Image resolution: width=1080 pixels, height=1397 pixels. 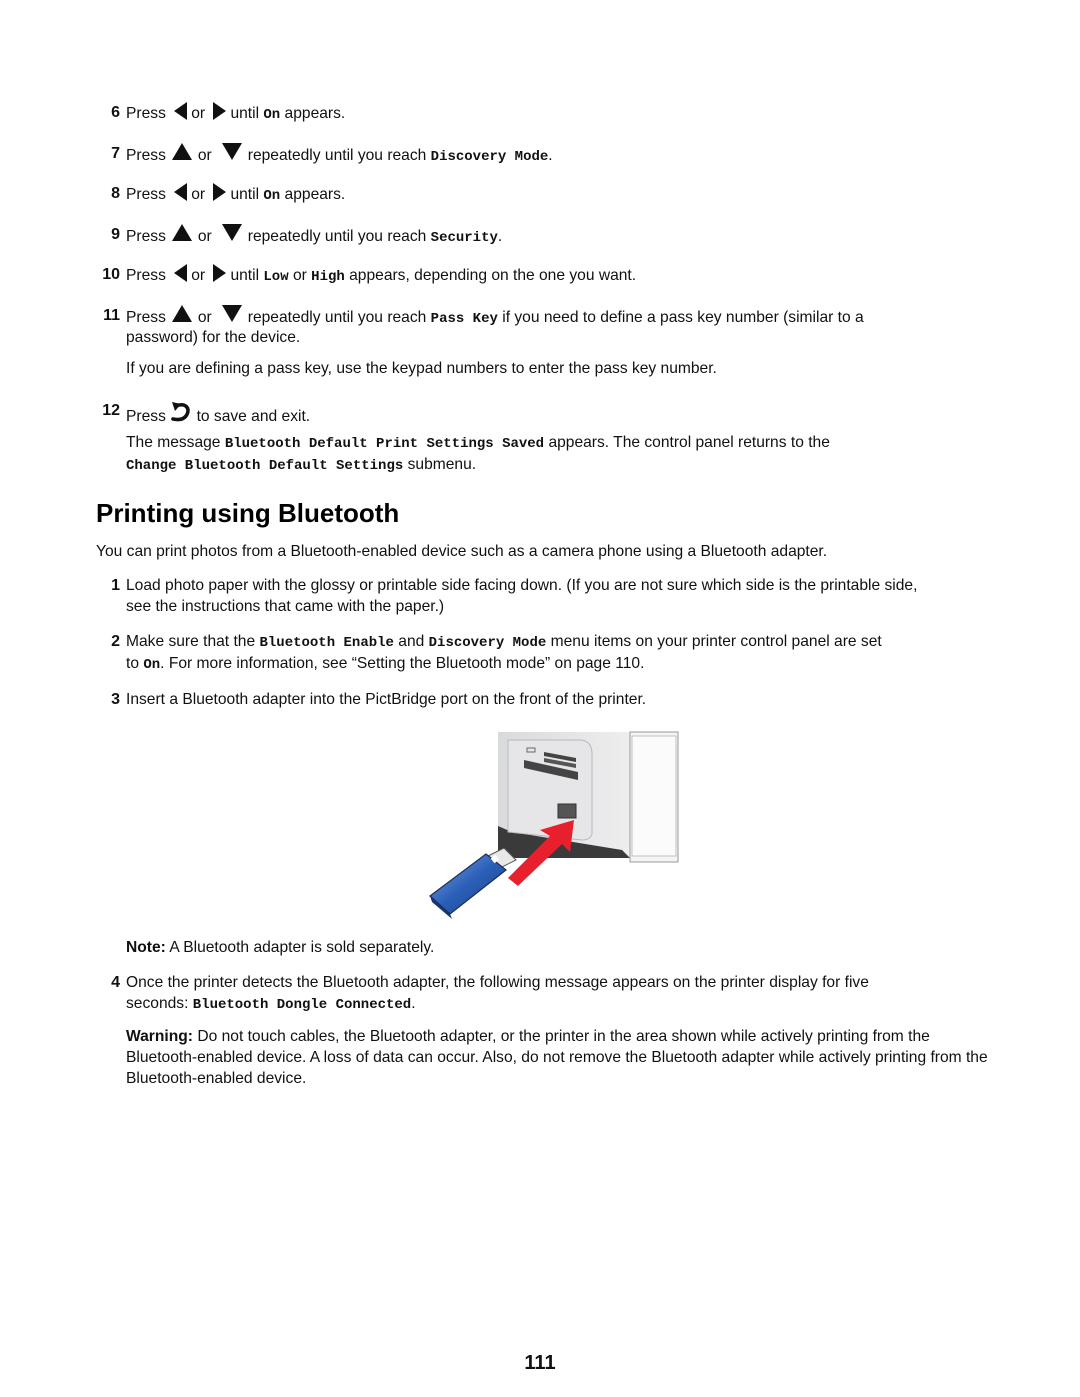 What do you see at coordinates (411, 641) in the screenshot?
I see `step-text: and` at bounding box center [411, 641].